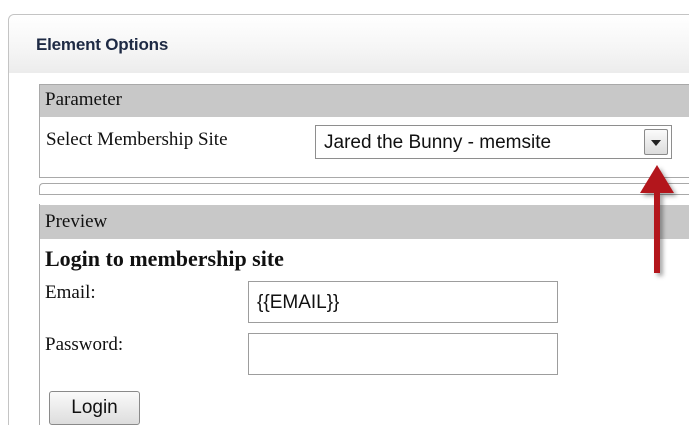 The height and width of the screenshot is (425, 689). Describe the element at coordinates (657, 219) in the screenshot. I see `arrow-up-icon` at that location.